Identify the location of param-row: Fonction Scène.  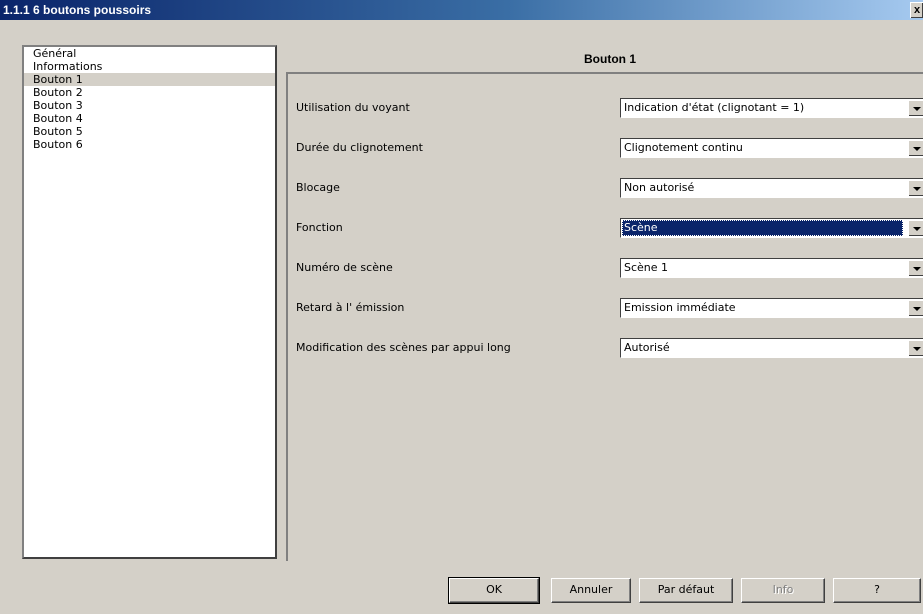
(609, 228).